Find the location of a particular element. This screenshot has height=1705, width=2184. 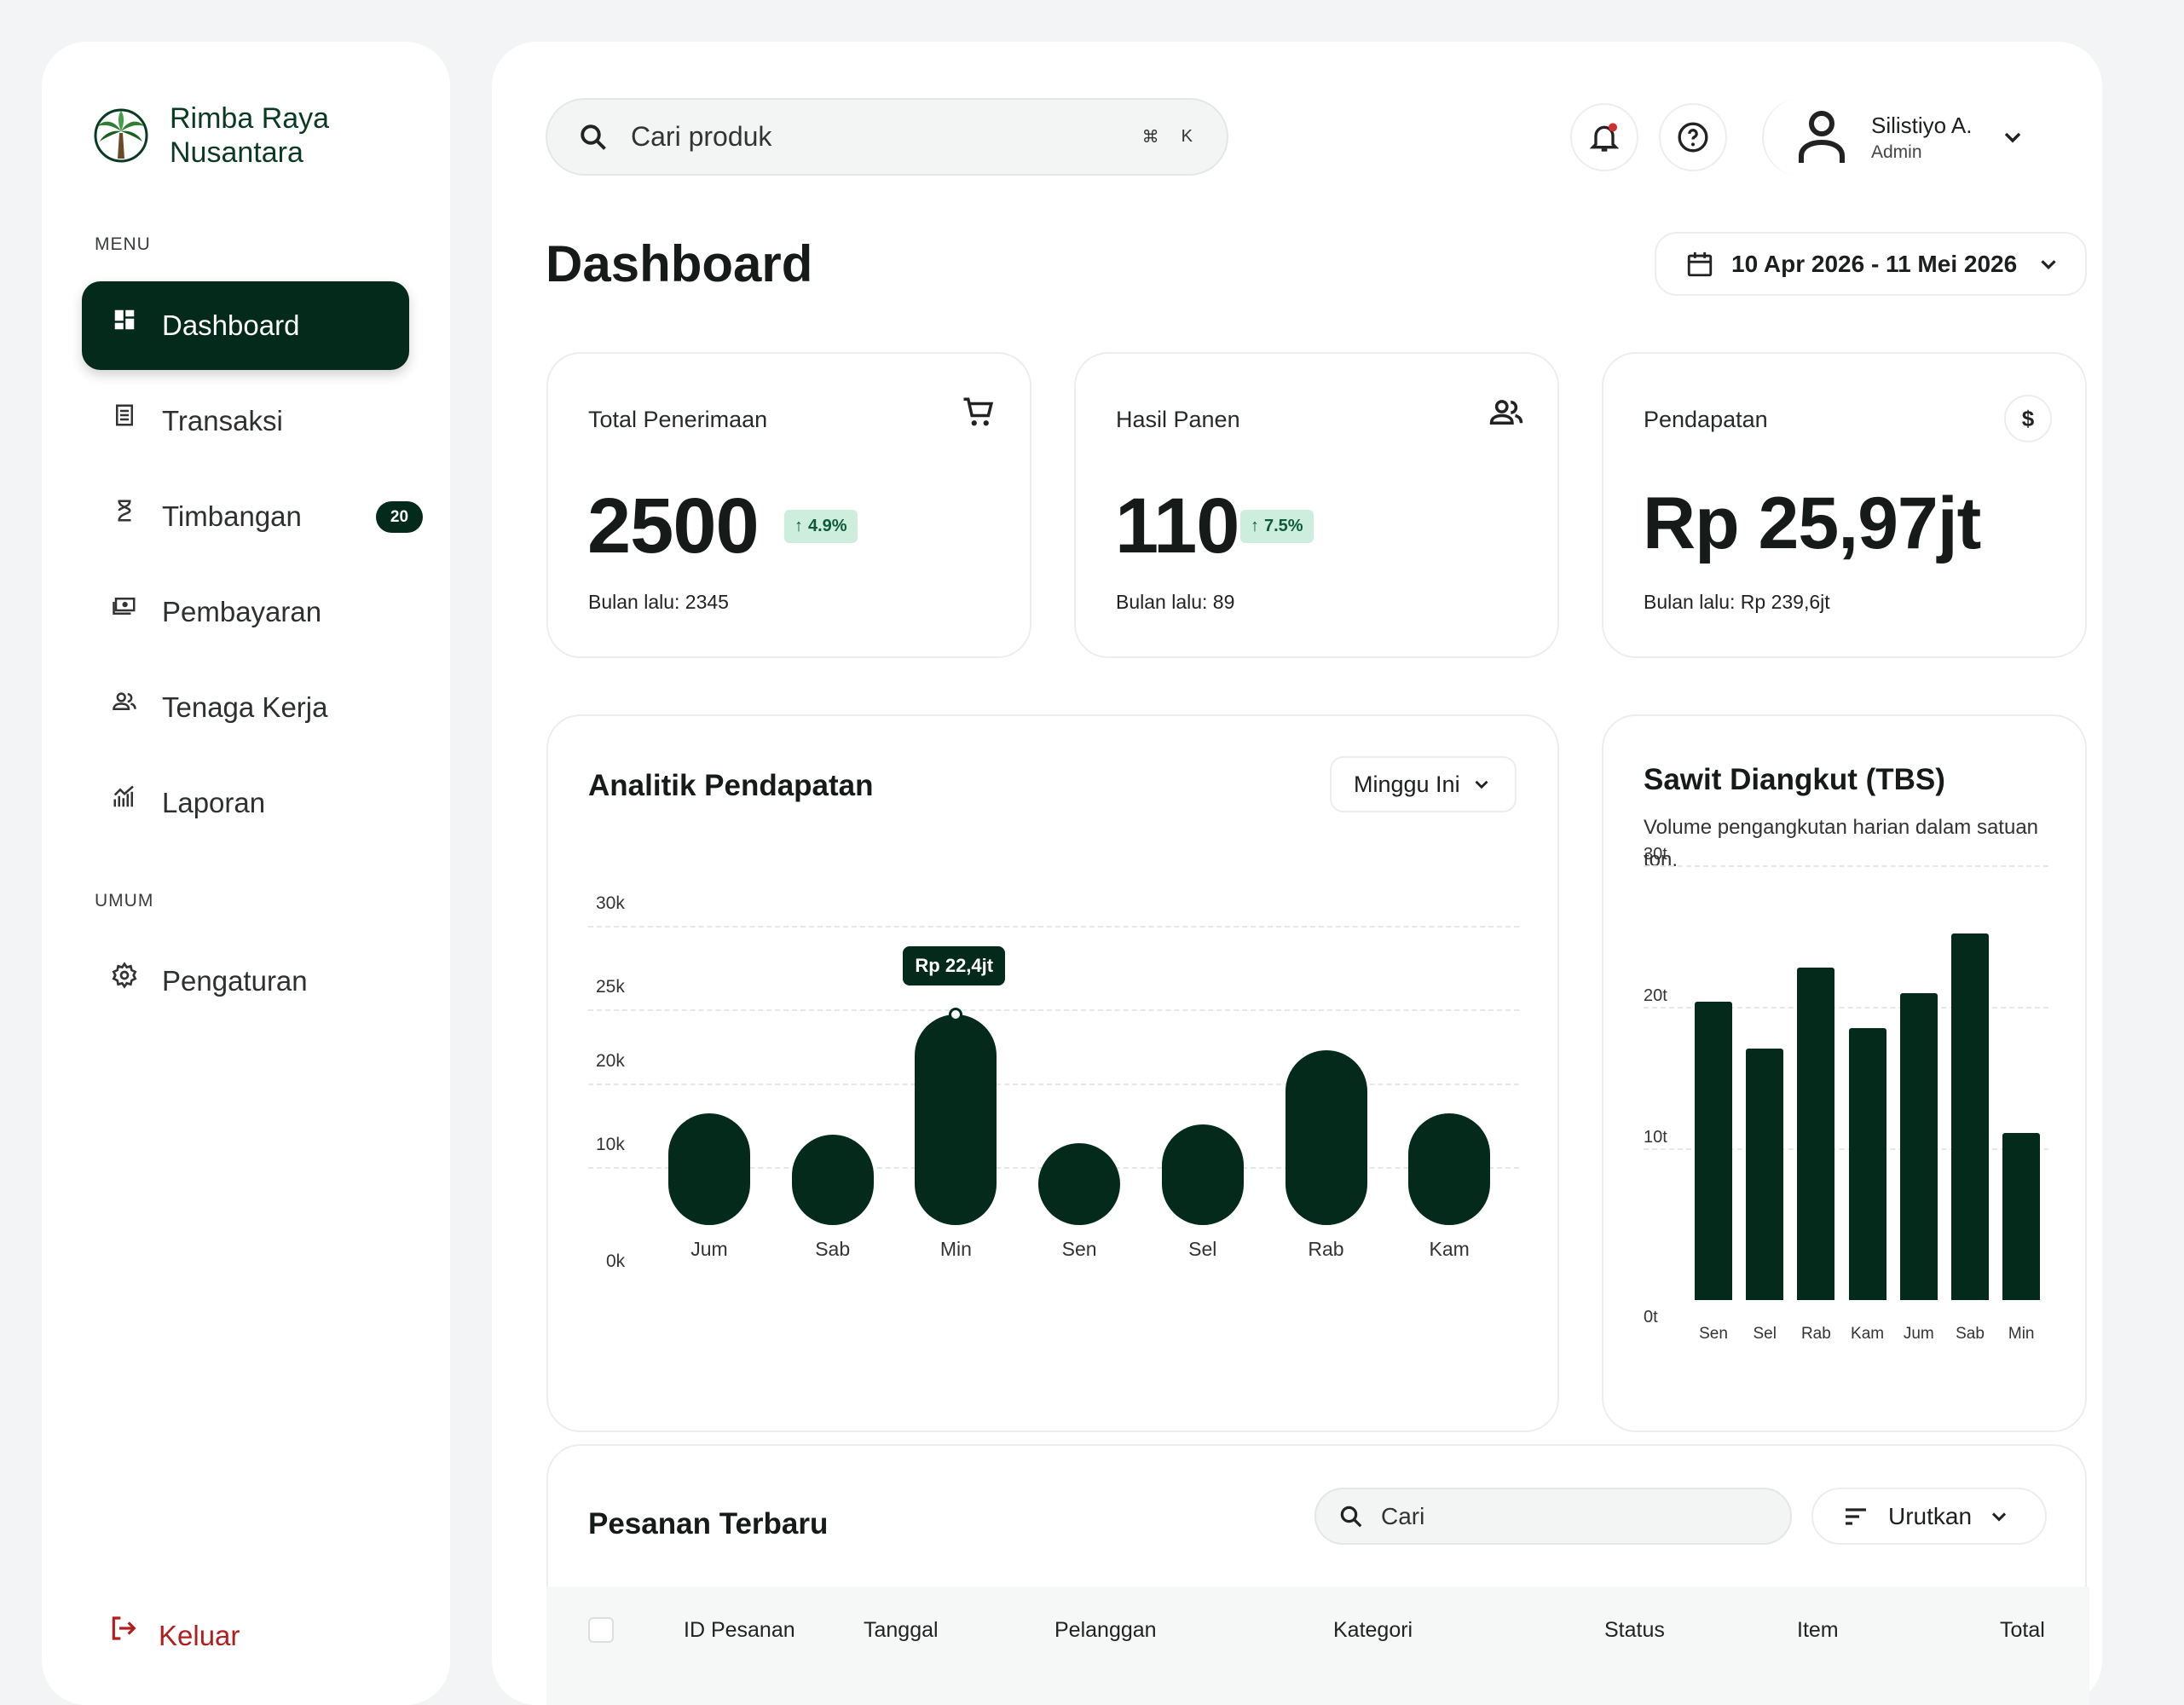

page-title: Dashboard is located at coordinates (679, 264).